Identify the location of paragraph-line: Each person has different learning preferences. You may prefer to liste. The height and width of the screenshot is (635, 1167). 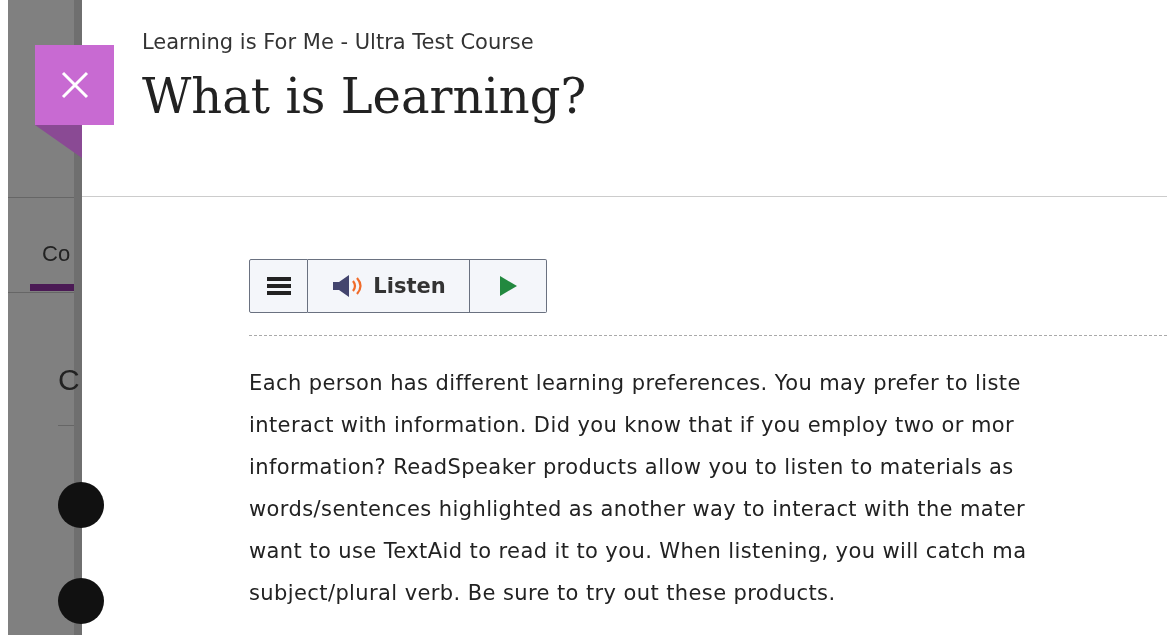
(635, 383).